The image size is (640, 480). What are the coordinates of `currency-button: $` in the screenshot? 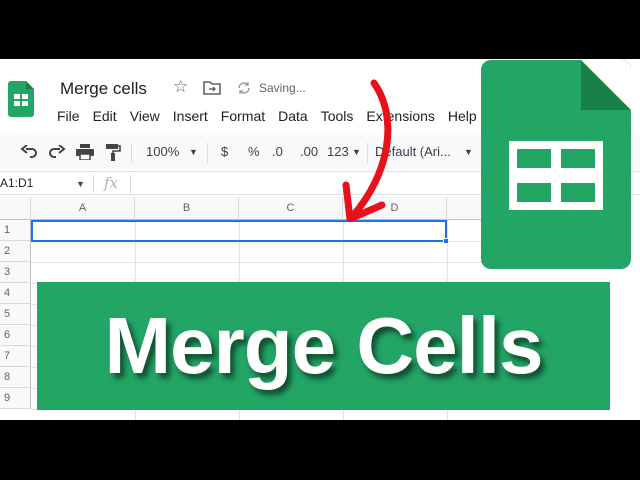 It's located at (224, 151).